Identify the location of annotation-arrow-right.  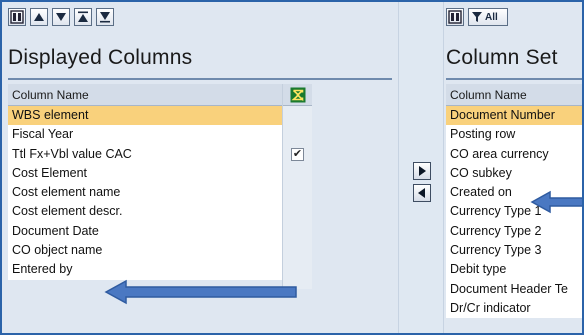
(557, 202).